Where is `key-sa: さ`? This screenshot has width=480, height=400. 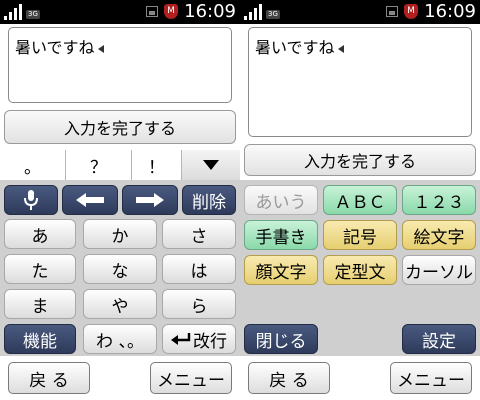 key-sa: さ is located at coordinates (199, 234).